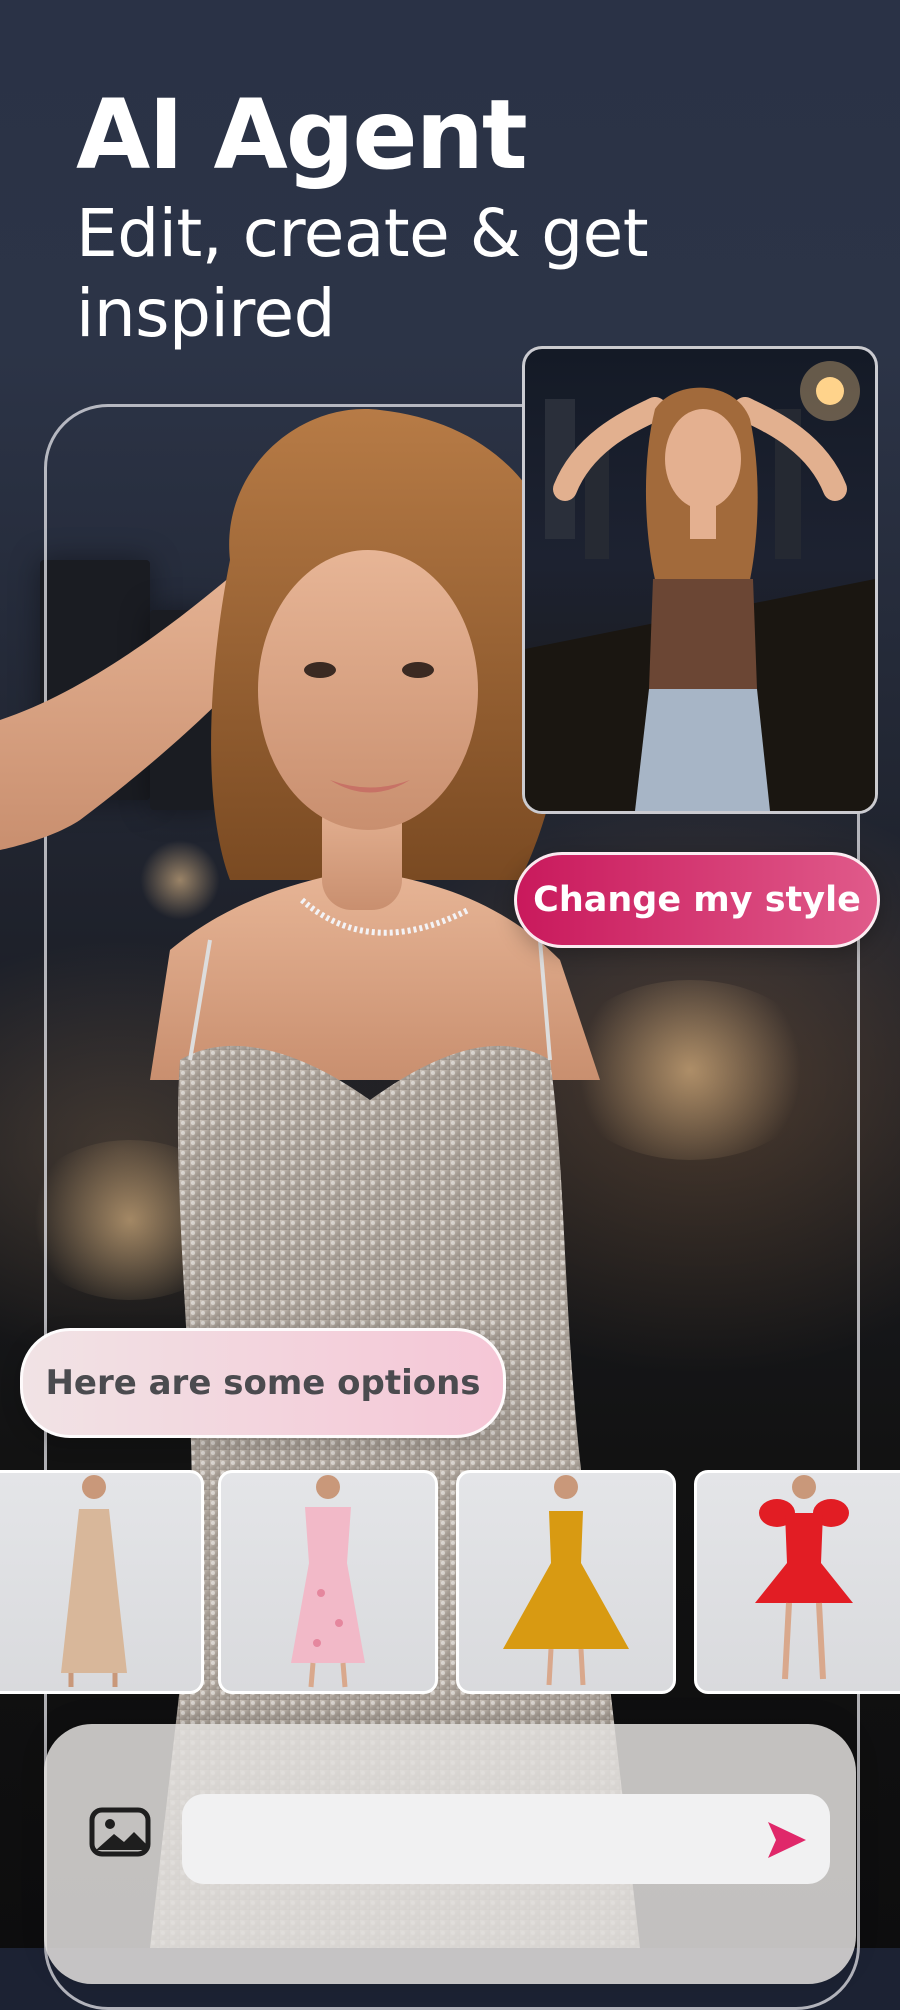  What do you see at coordinates (804, 1577) in the screenshot?
I see `red-dress-image` at bounding box center [804, 1577].